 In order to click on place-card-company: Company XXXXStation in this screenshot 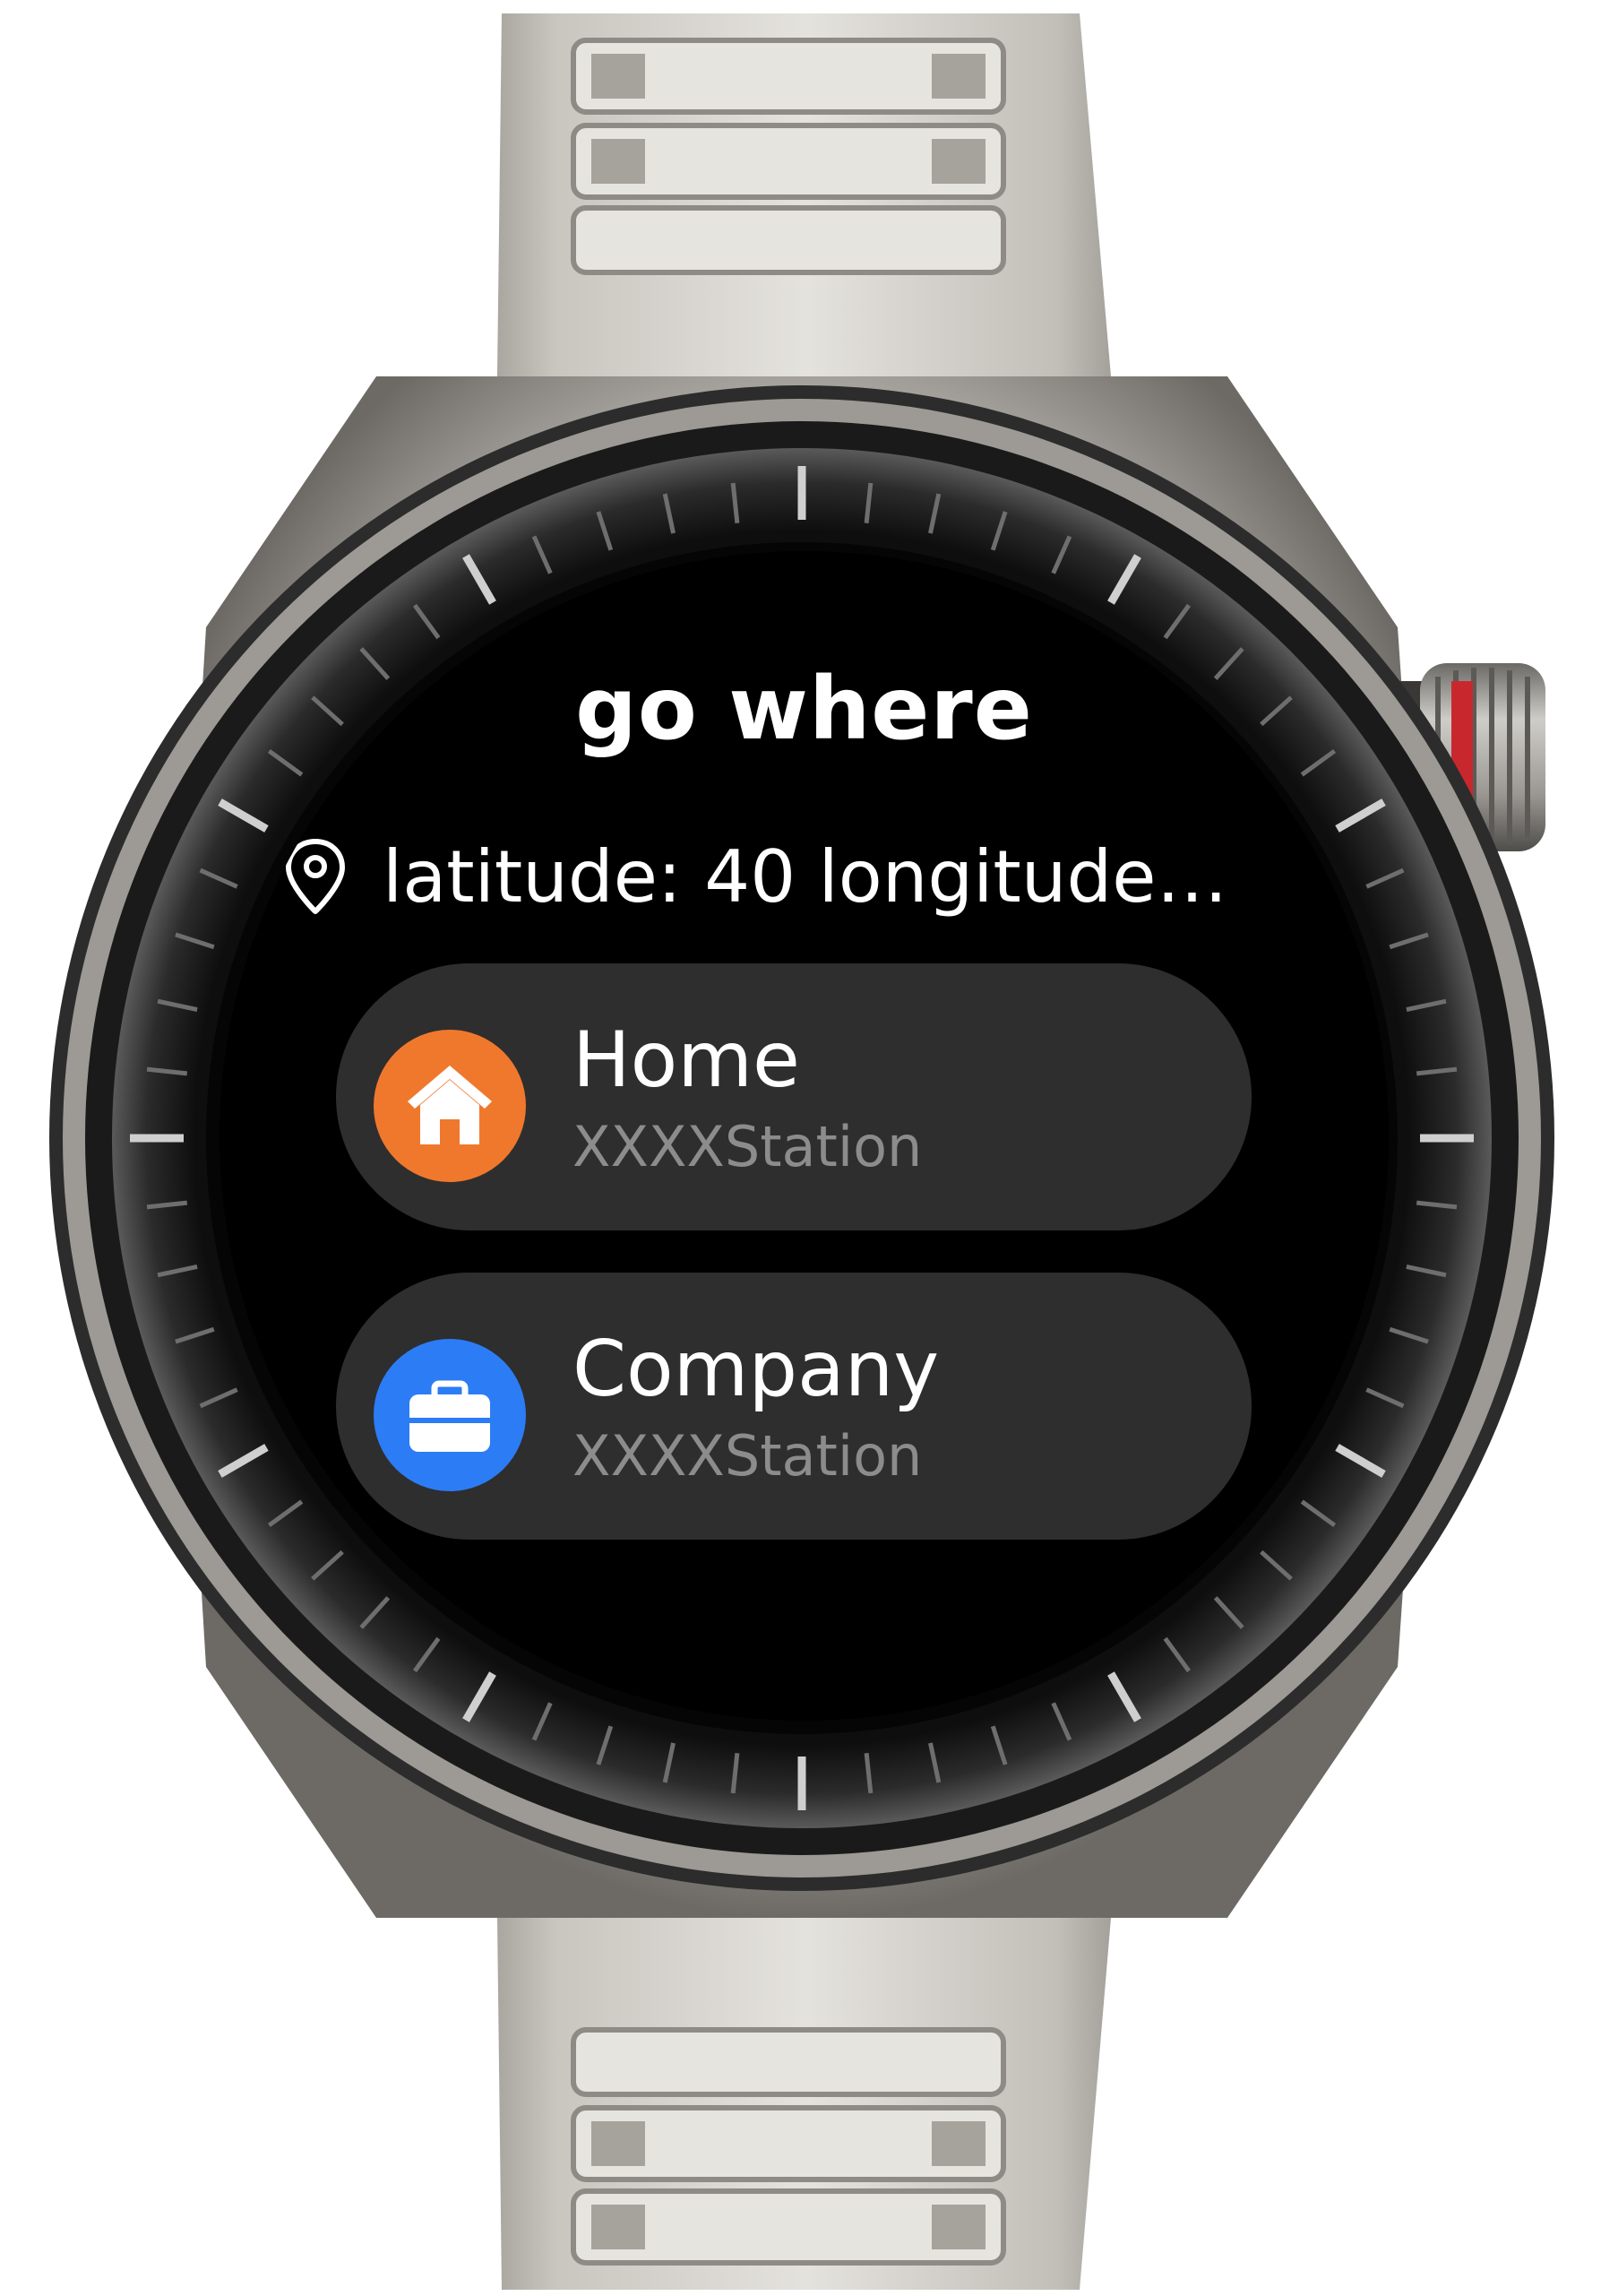, I will do `click(794, 1407)`.